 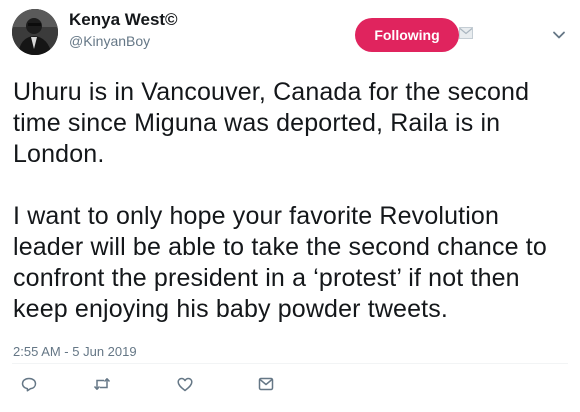 What do you see at coordinates (407, 35) in the screenshot?
I see `following-button: Following` at bounding box center [407, 35].